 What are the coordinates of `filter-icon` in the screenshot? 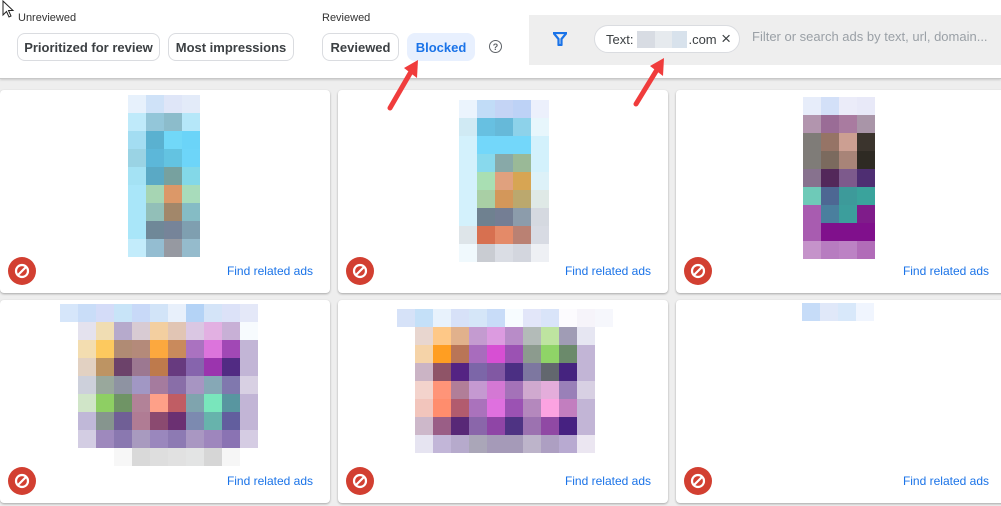 It's located at (560, 39).